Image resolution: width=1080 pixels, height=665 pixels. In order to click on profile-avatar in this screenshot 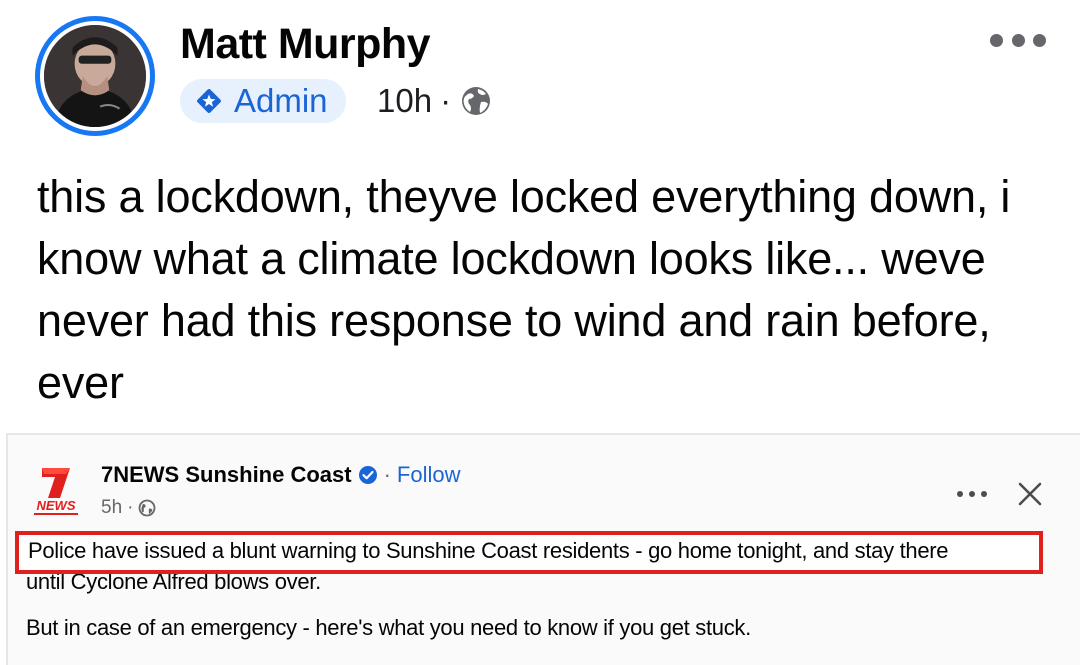, I will do `click(95, 76)`.